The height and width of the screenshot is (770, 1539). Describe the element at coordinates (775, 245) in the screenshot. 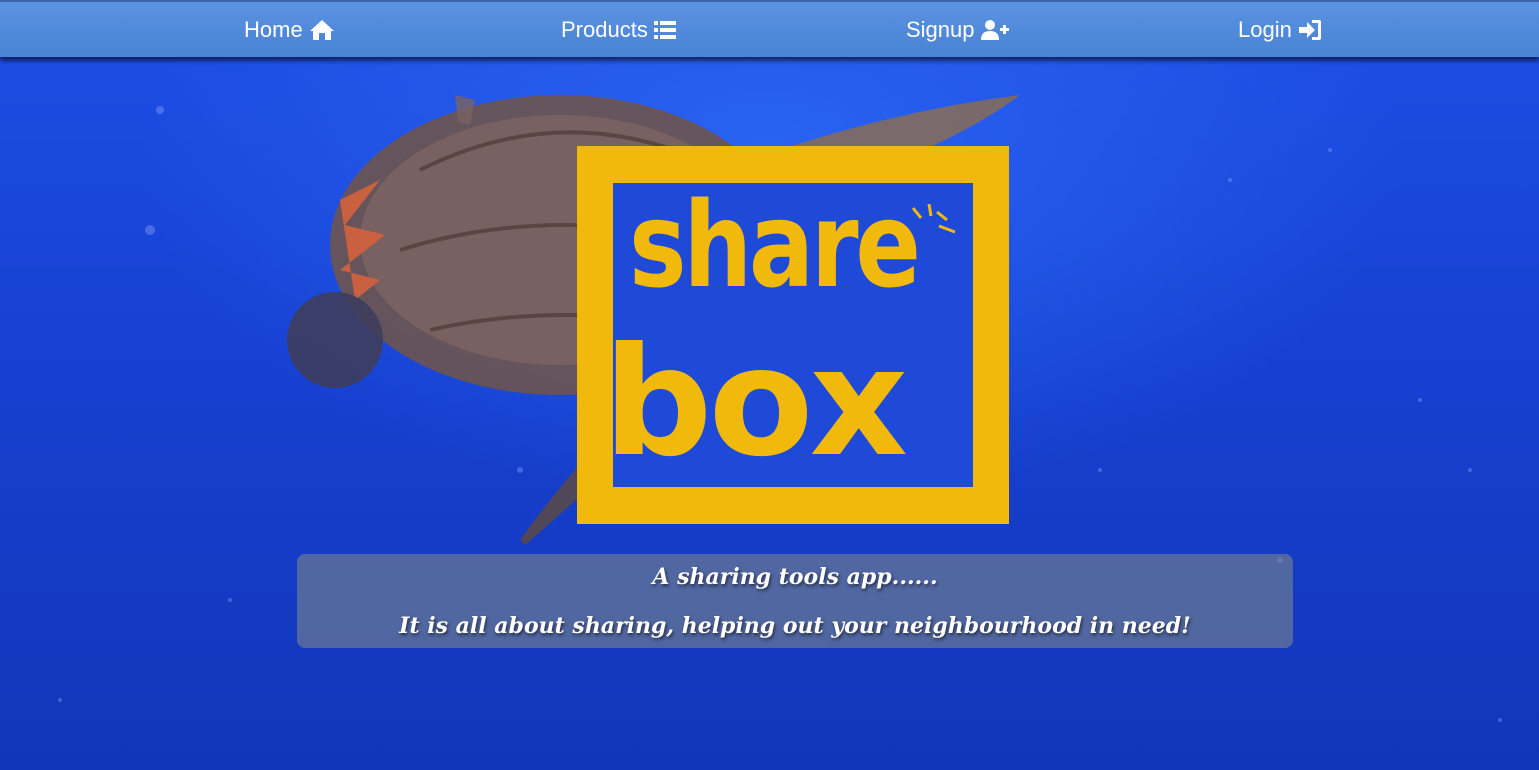

I see `logo-text-share: share` at that location.